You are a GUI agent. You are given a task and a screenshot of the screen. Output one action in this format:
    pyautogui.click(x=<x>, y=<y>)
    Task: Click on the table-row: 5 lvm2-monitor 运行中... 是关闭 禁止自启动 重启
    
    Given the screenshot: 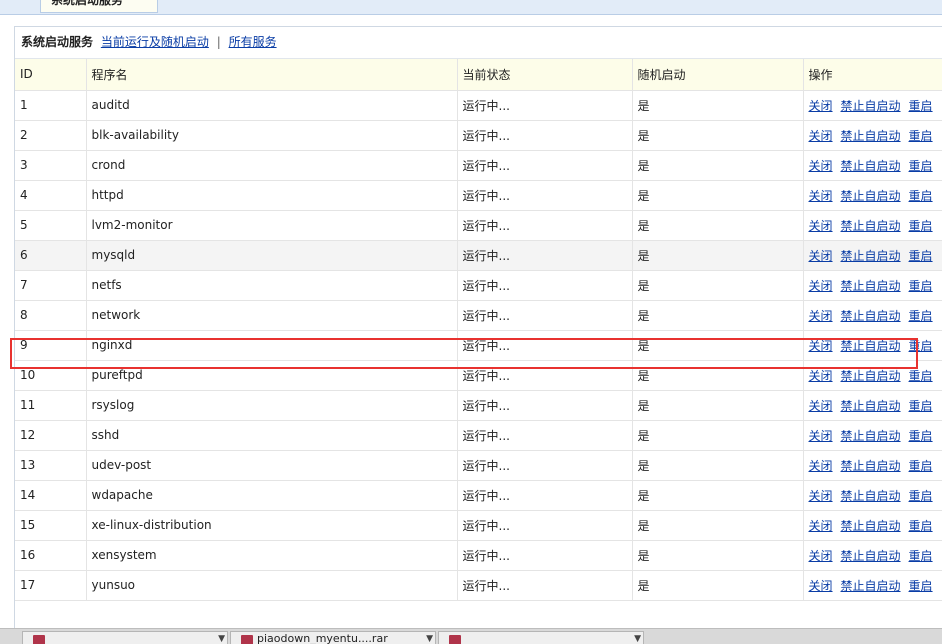 What is the action you would take?
    pyautogui.click(x=478, y=225)
    